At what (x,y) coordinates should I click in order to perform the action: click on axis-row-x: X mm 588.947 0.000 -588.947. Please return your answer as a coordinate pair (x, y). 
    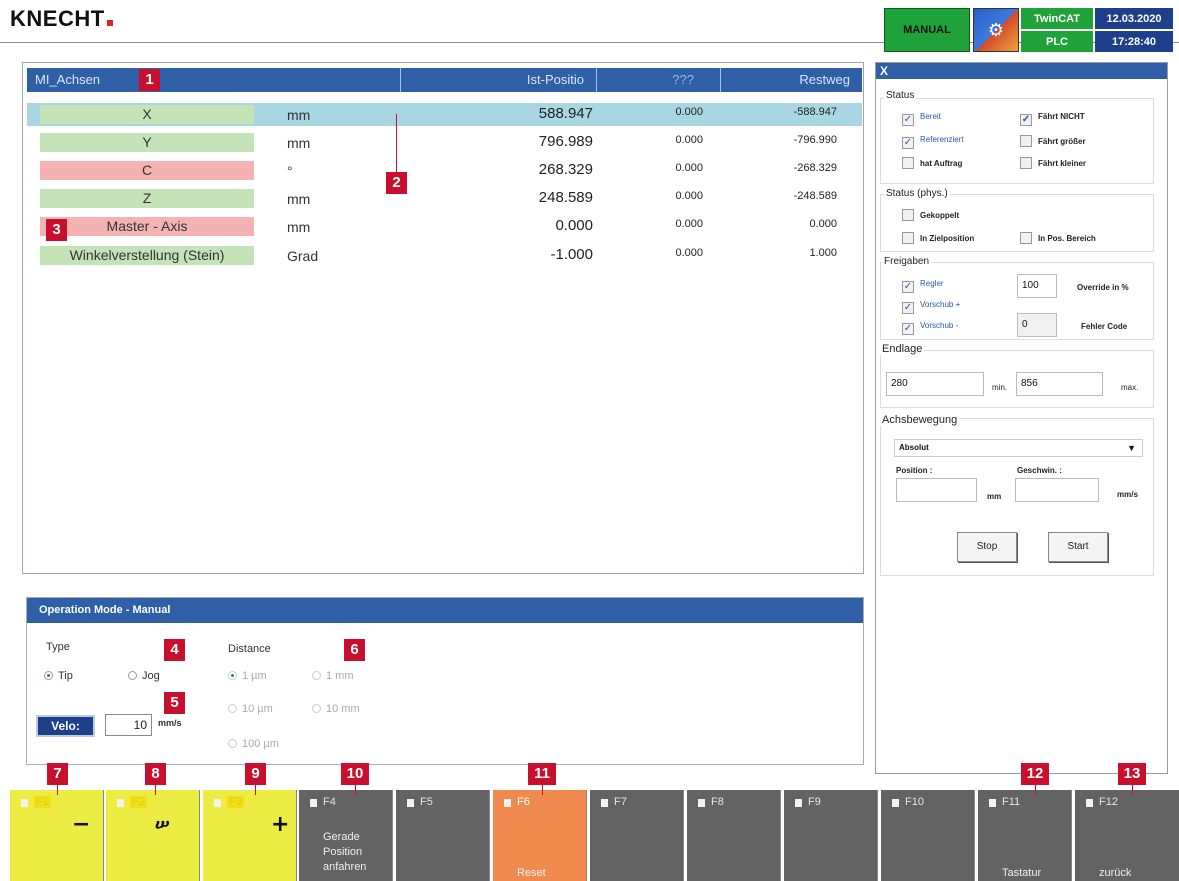
    Looking at the image, I should click on (444, 114).